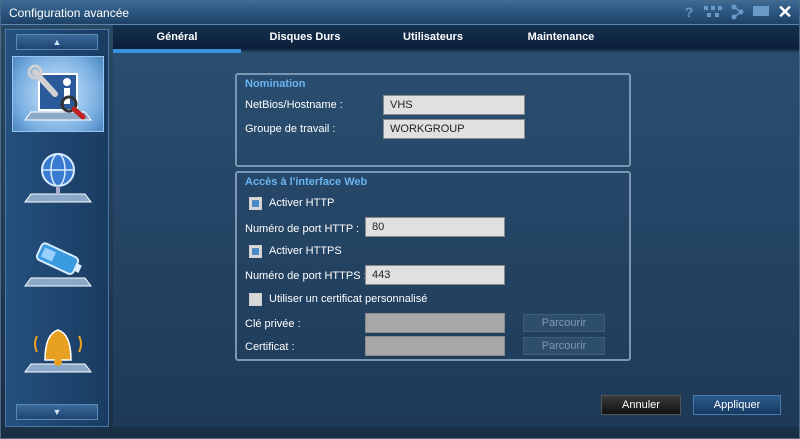 This screenshot has width=800, height=439. Describe the element at coordinates (306, 182) in the screenshot. I see `web-access-title: Accès à l'interface Web` at that location.